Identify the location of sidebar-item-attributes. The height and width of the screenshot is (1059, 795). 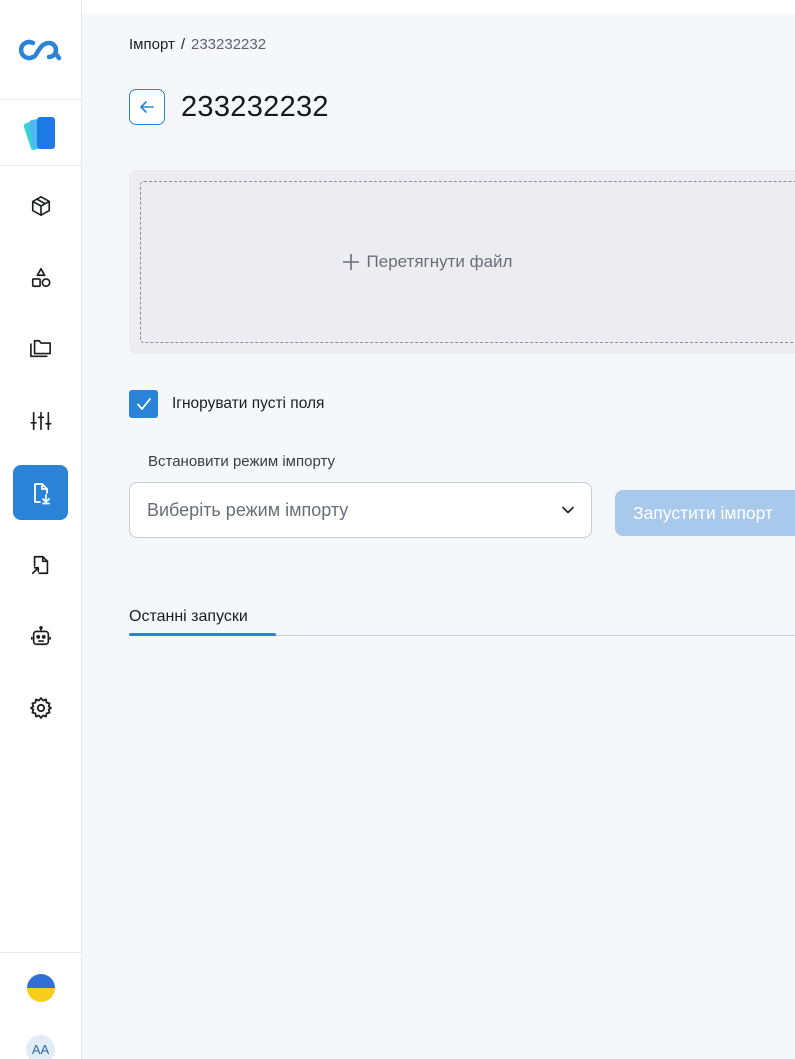
(40, 420).